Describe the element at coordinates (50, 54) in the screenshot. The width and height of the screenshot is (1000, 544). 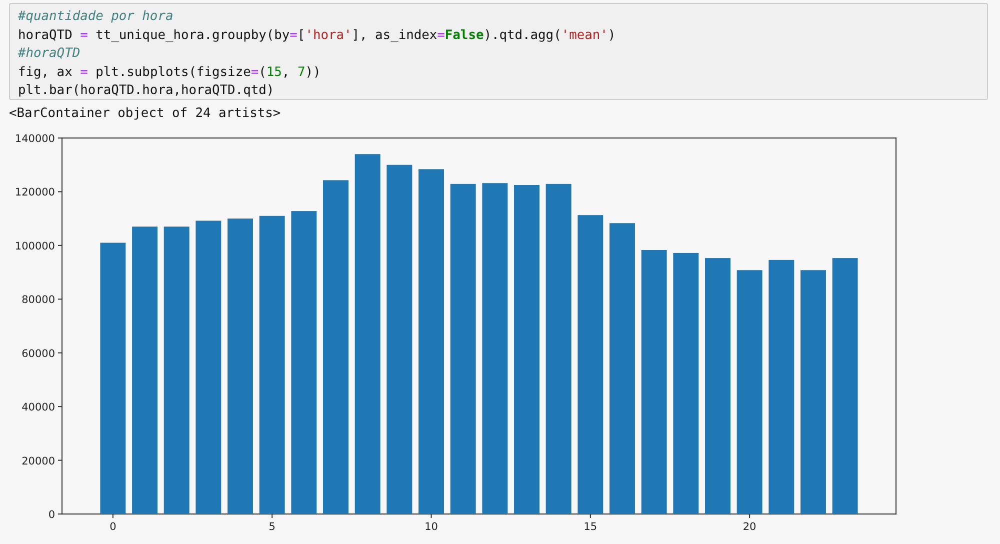
I see `code-line: #horaQTD` at that location.